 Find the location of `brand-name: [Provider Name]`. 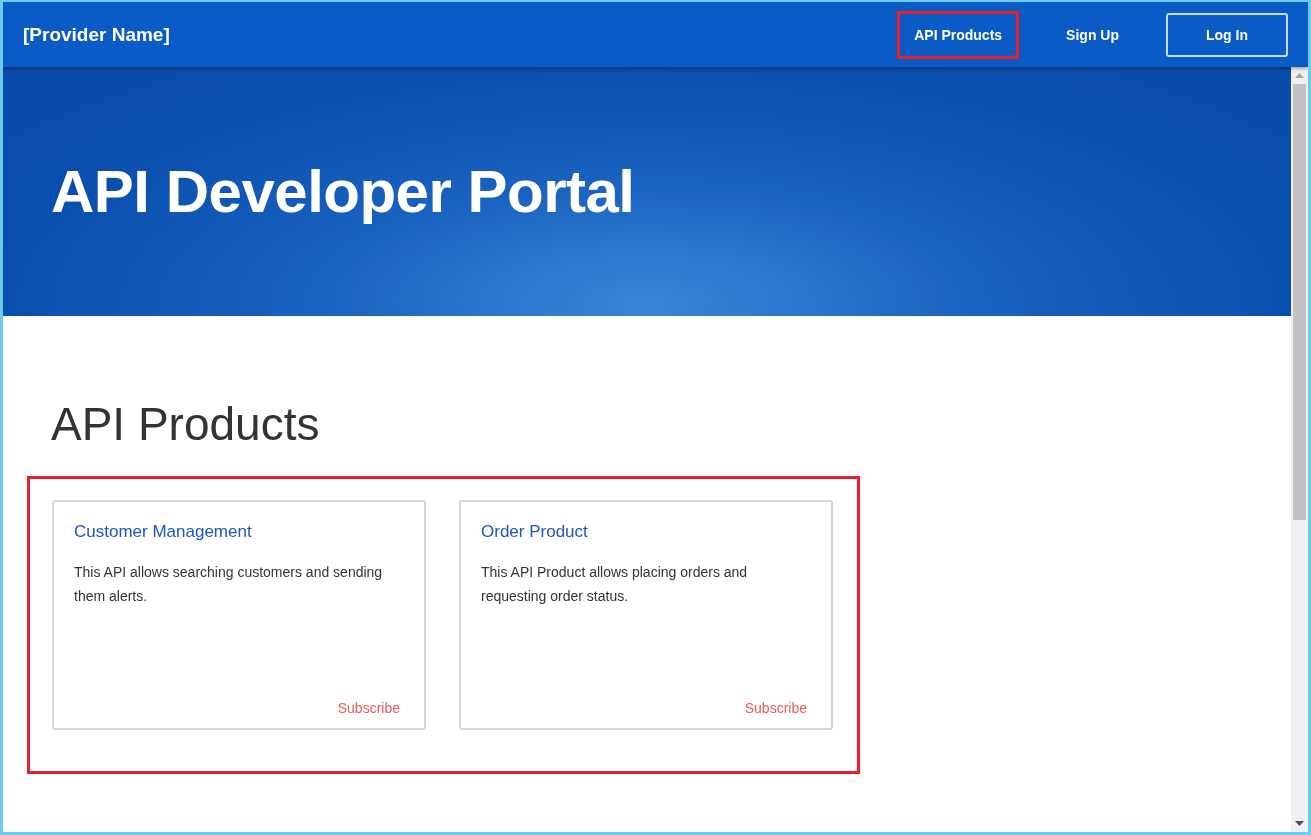

brand-name: [Provider Name] is located at coordinates (96, 34).